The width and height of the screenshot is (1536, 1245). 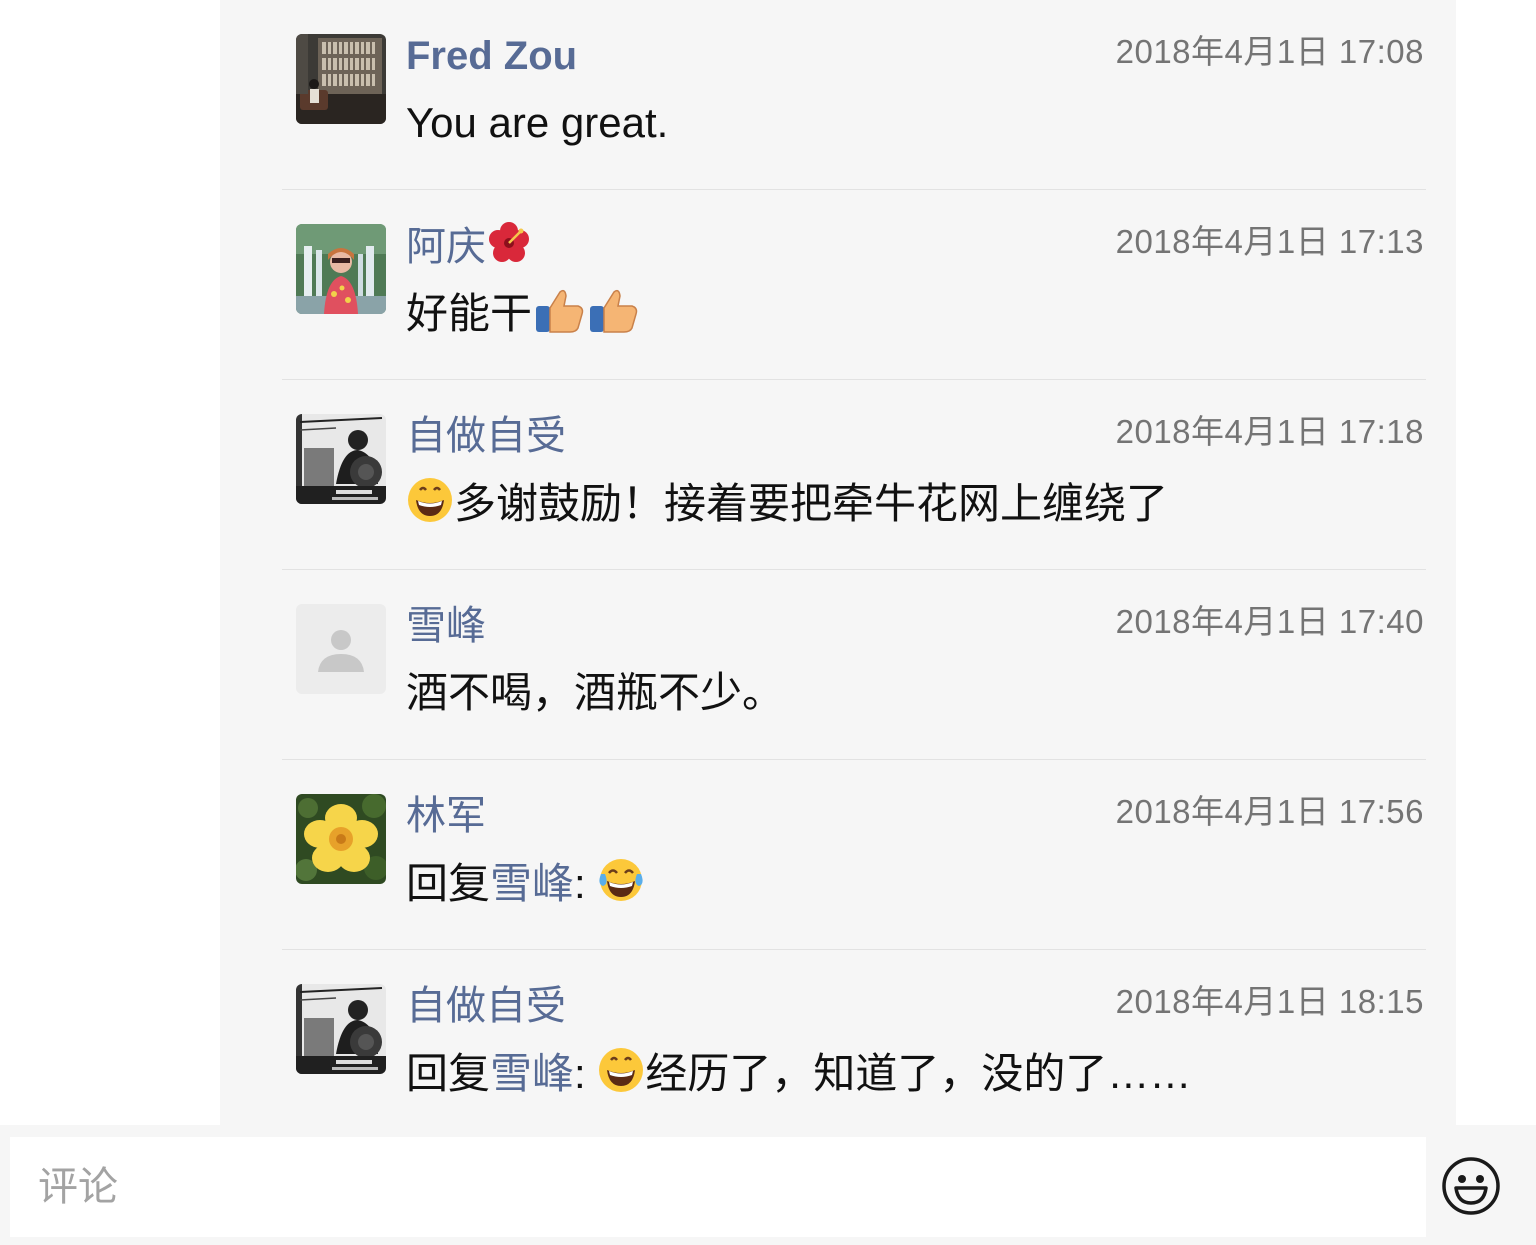 I want to click on comment-text-body: 酒不喝，酒瓶不少。, so click(x=595, y=692).